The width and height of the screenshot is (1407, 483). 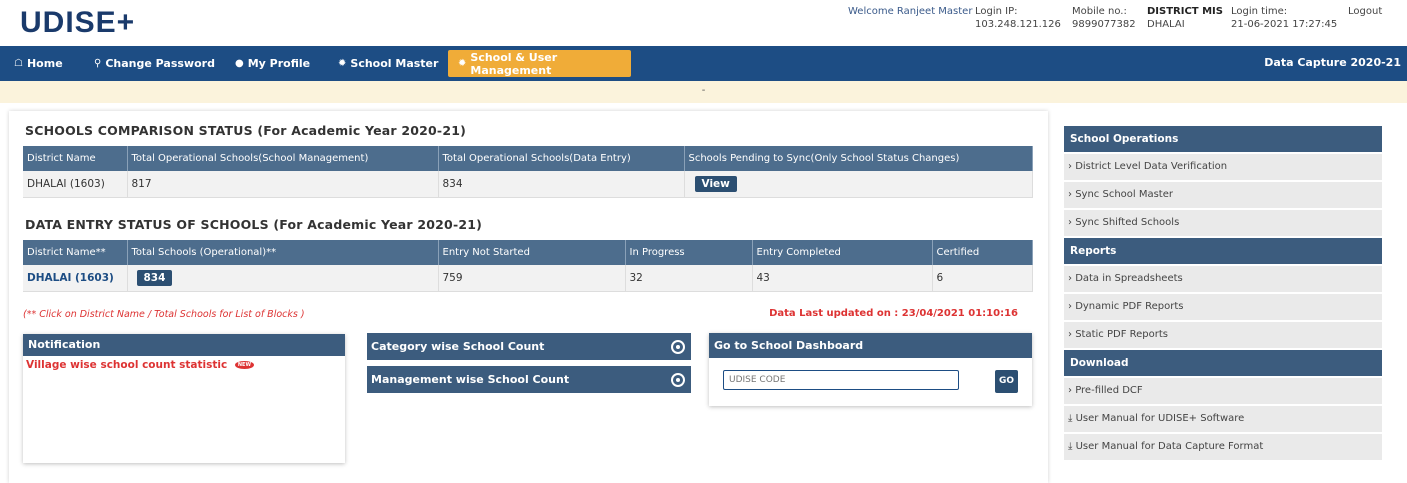 I want to click on user-icon: ●, so click(x=239, y=63).